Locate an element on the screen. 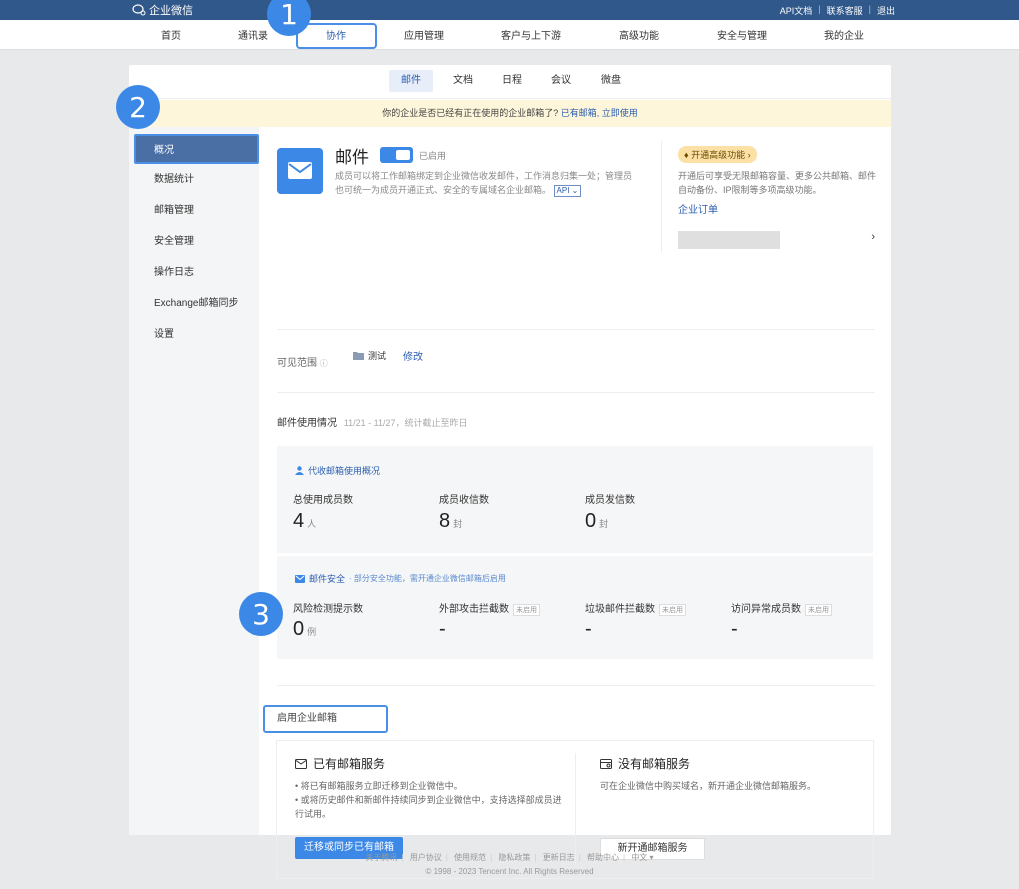 The height and width of the screenshot is (889, 1019). footer-link-changelog: 更新日志 is located at coordinates (559, 857).